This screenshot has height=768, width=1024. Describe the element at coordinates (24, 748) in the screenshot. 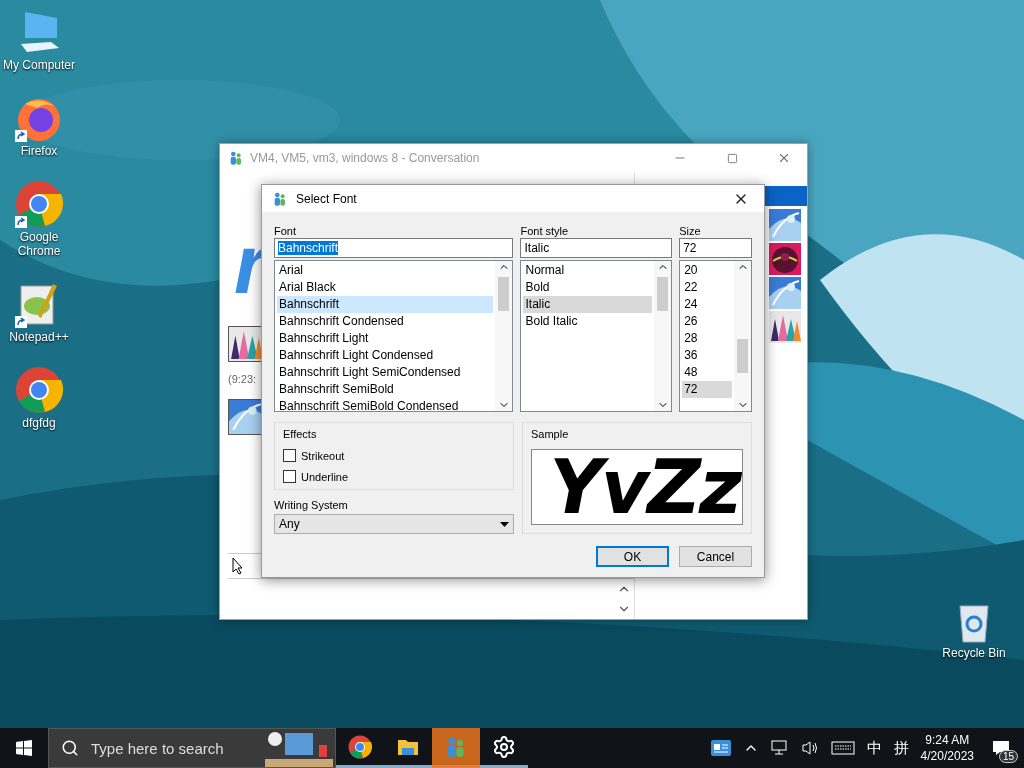

I see `windows-logo-icon` at that location.